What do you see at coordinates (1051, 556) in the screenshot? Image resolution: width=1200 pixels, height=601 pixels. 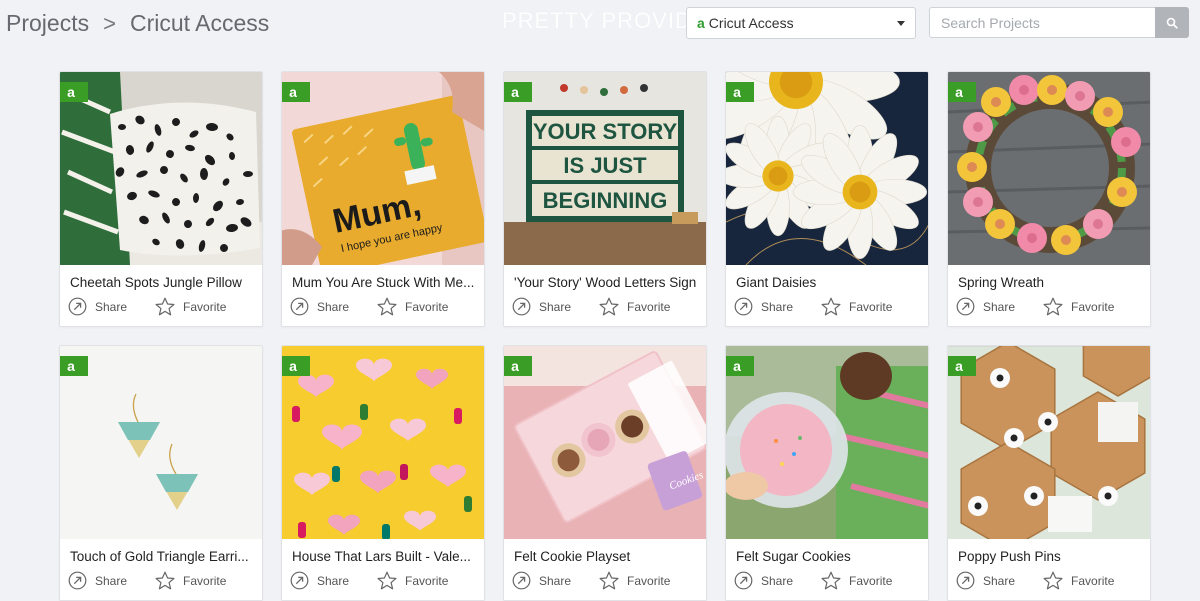 I see `project-title: Poppy Push Pins` at bounding box center [1051, 556].